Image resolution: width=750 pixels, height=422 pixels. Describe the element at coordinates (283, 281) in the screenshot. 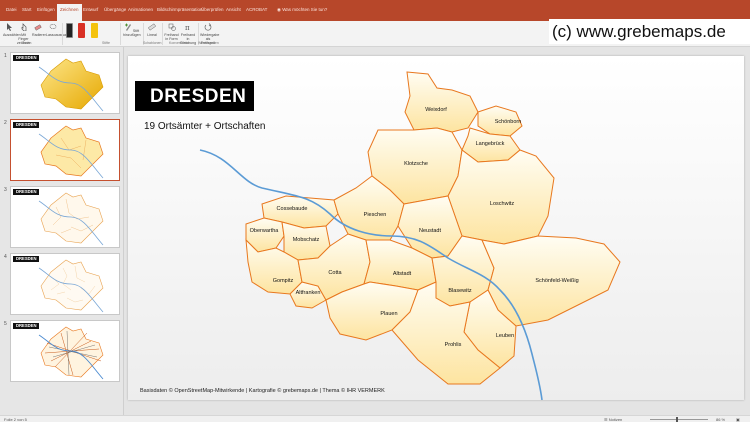

I see `district-label: Gompitz` at that location.